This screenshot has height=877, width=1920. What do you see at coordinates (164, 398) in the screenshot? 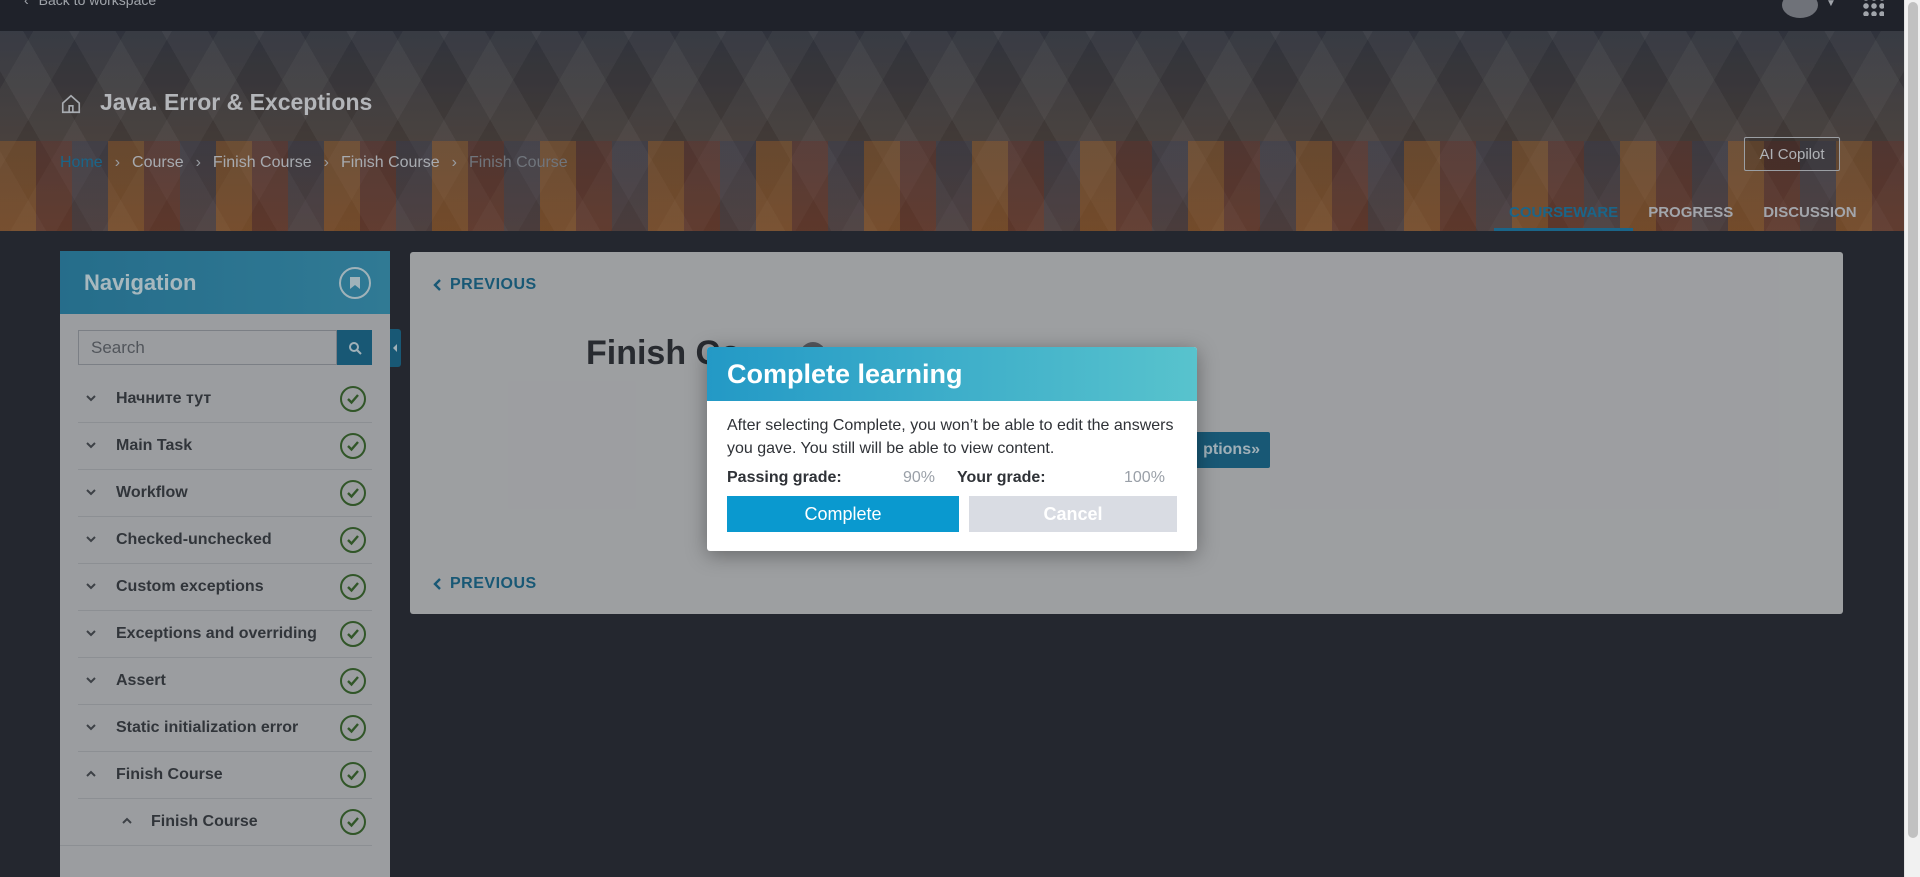
I see `nav-item-label: Начните тут` at bounding box center [164, 398].